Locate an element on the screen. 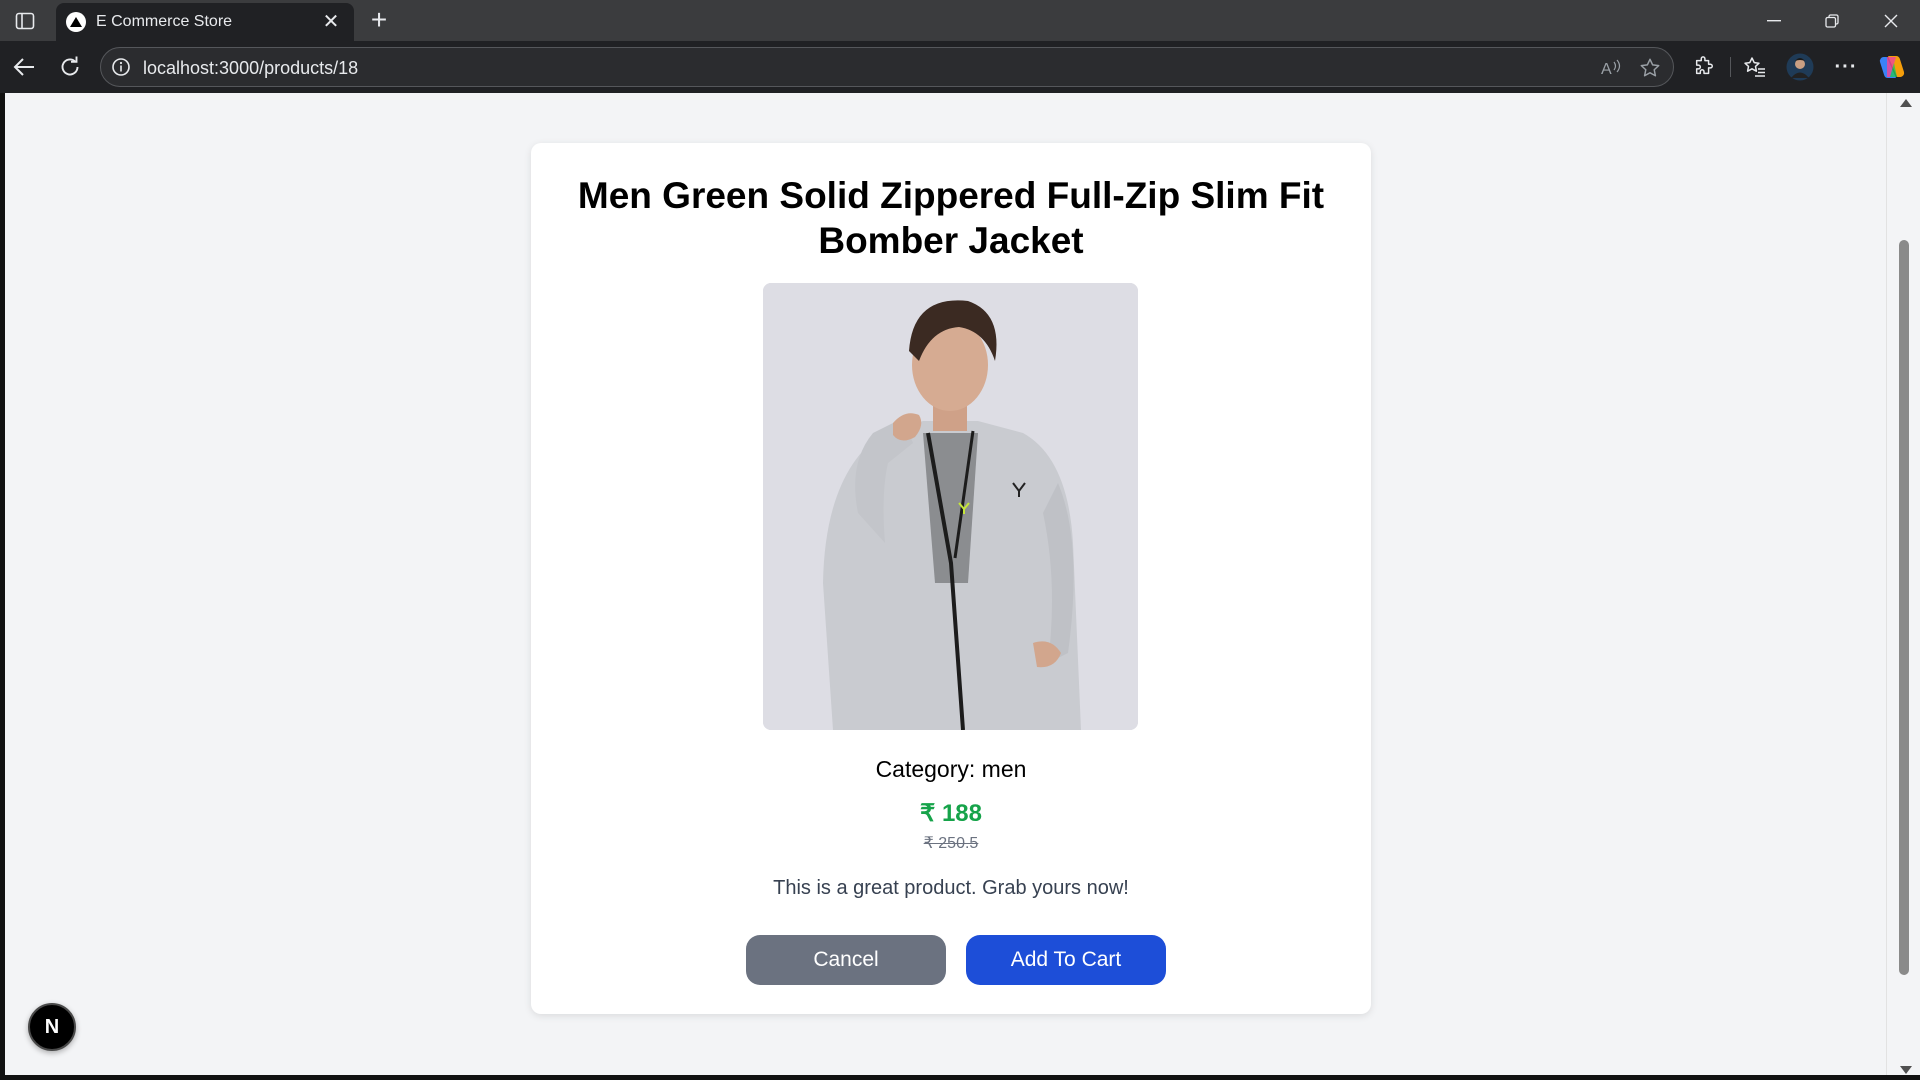  product-description: This is a great product. Grab yours now! is located at coordinates (951, 888).